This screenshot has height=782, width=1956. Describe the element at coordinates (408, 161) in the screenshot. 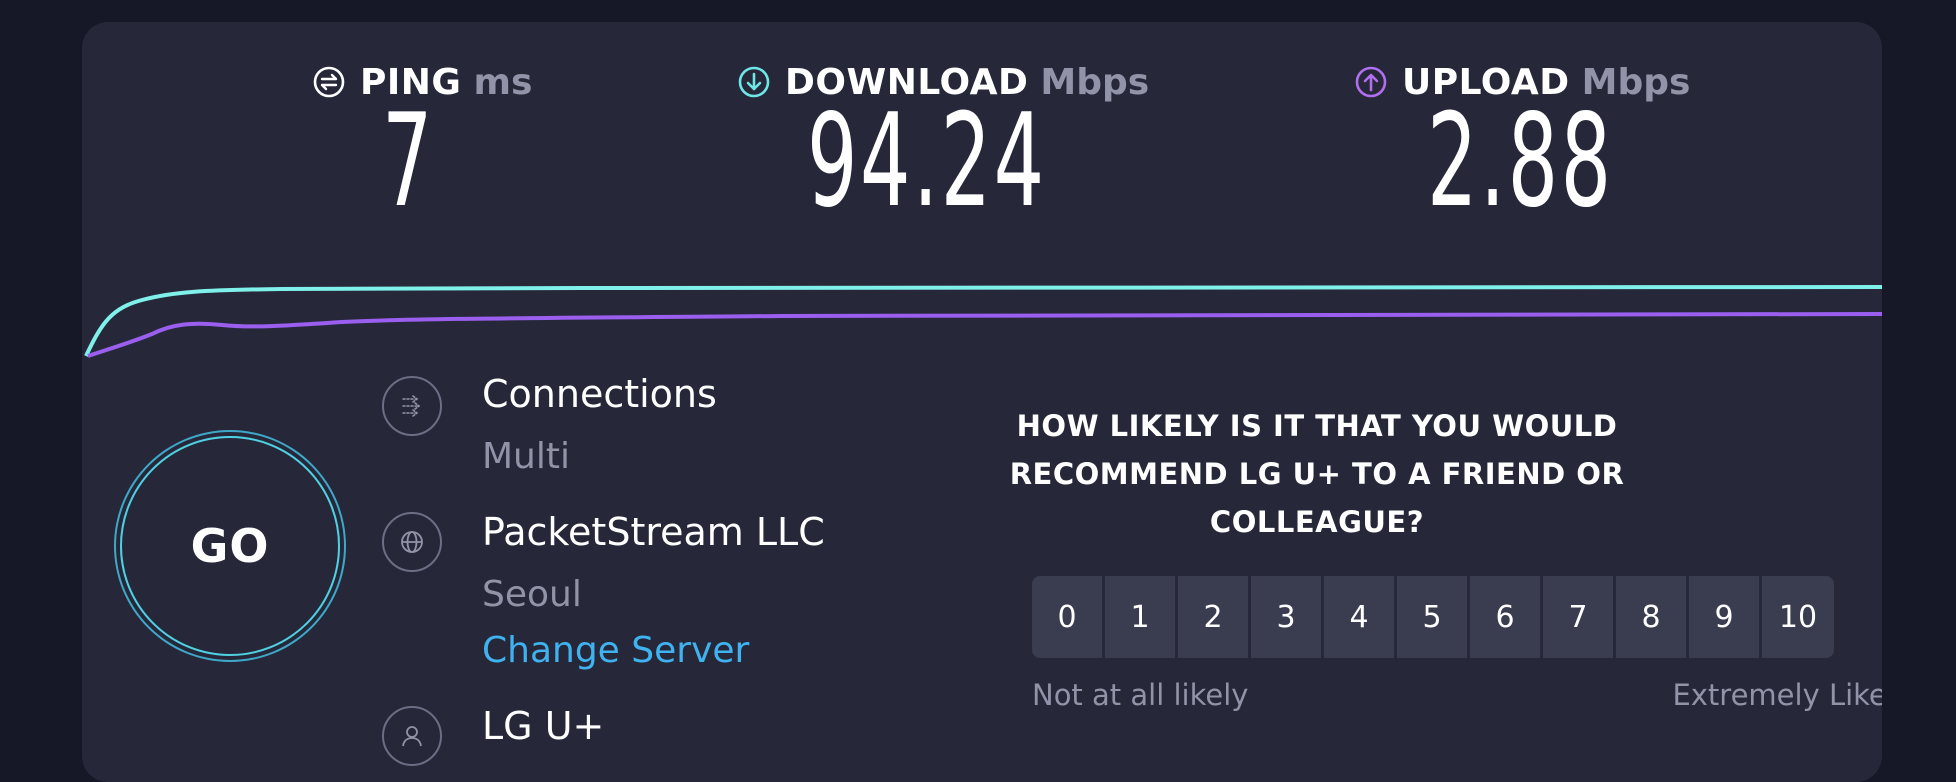

I see `ping-value: 7` at that location.